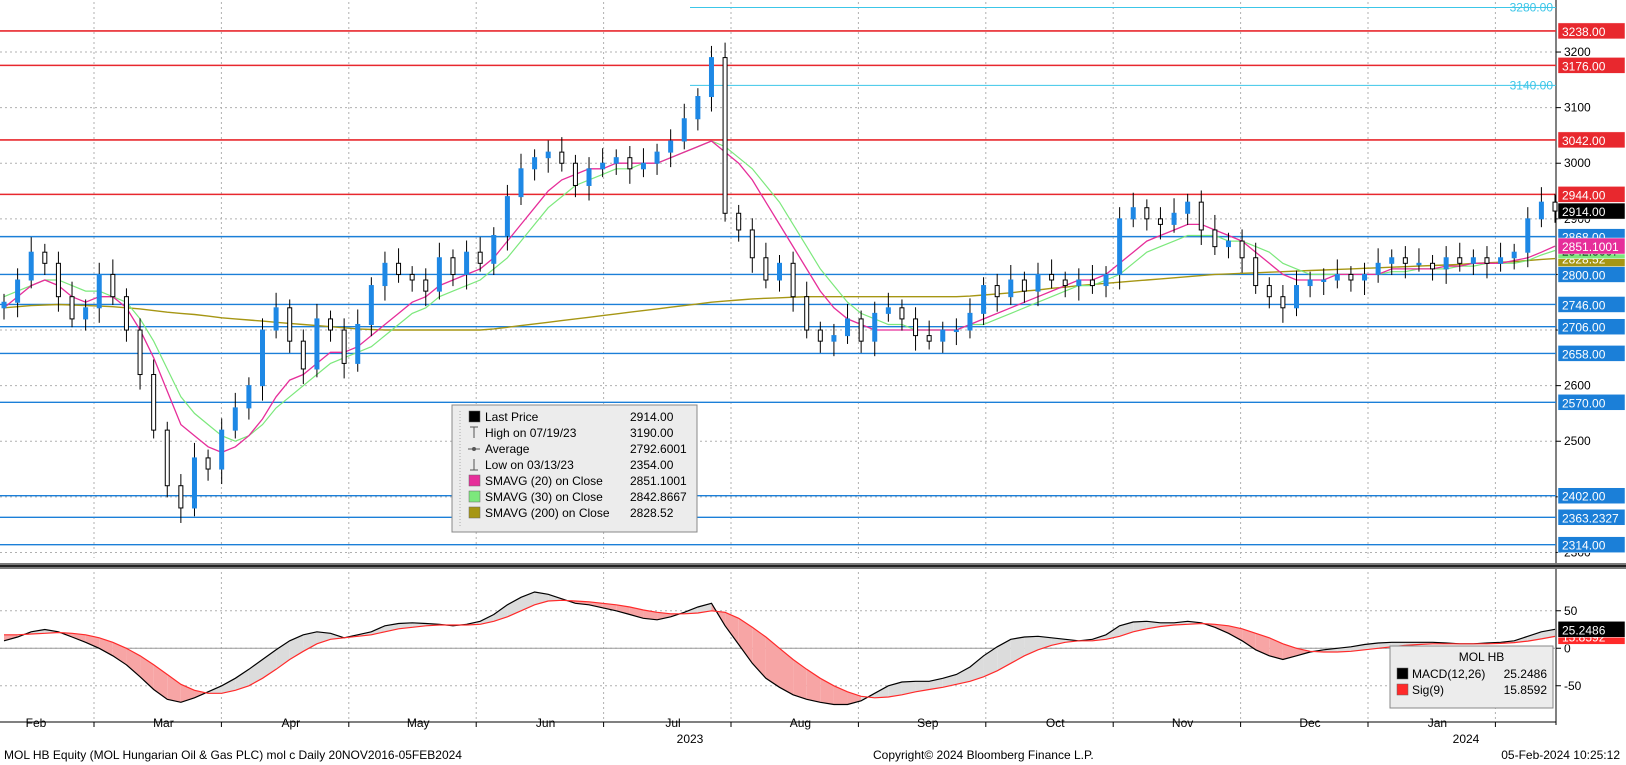 The height and width of the screenshot is (765, 1626). What do you see at coordinates (1584, 32) in the screenshot?
I see `resistance-tag: 3238.00` at bounding box center [1584, 32].